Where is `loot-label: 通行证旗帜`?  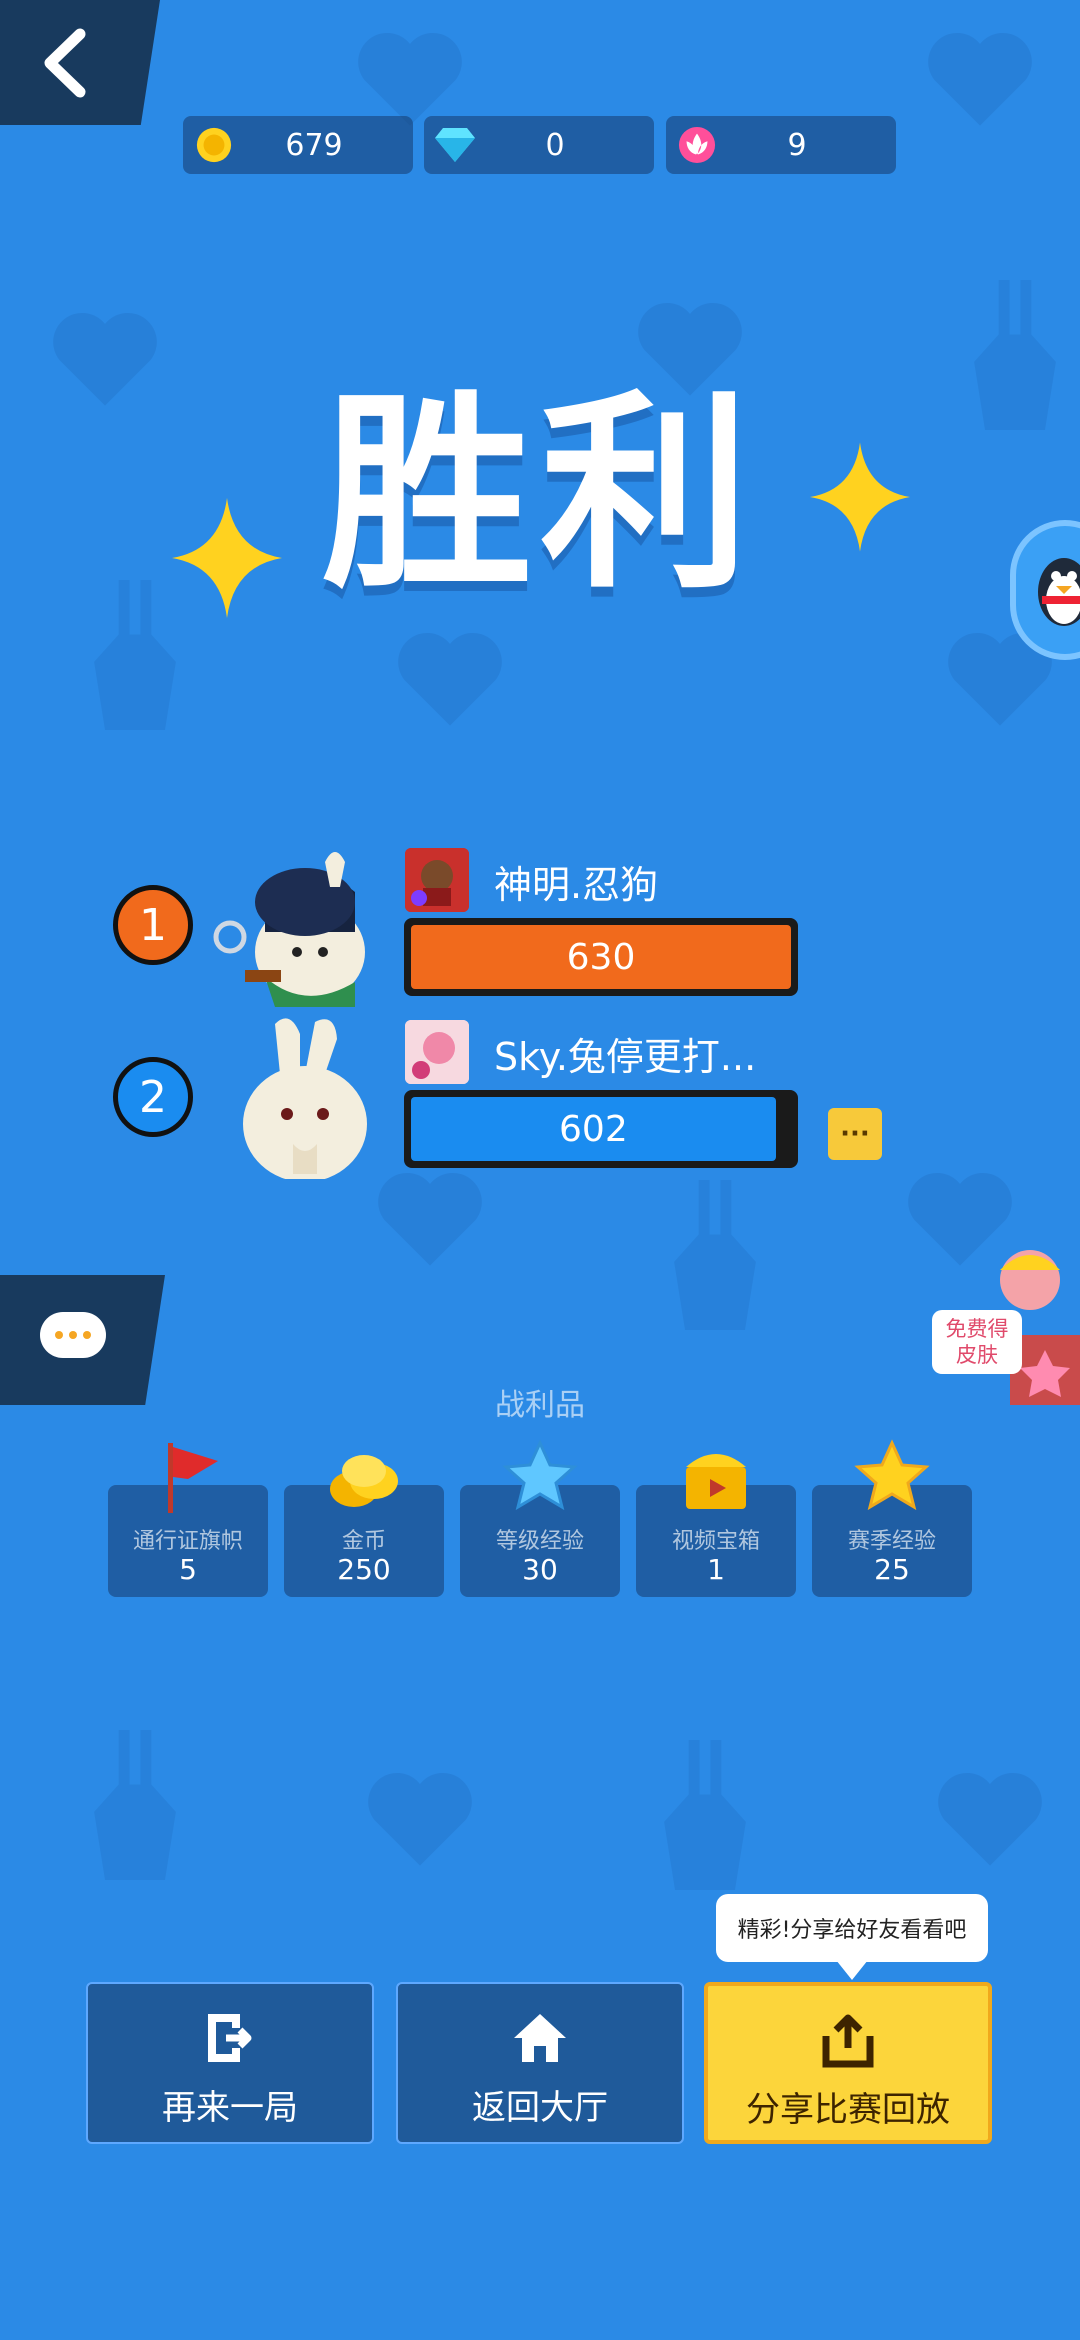 loot-label: 通行证旗帜 is located at coordinates (187, 1541).